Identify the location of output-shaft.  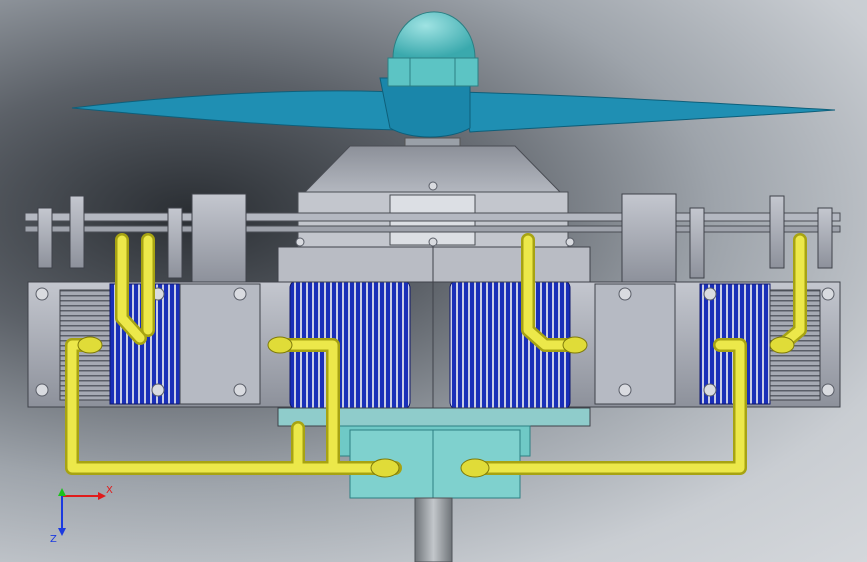
(433, 529).